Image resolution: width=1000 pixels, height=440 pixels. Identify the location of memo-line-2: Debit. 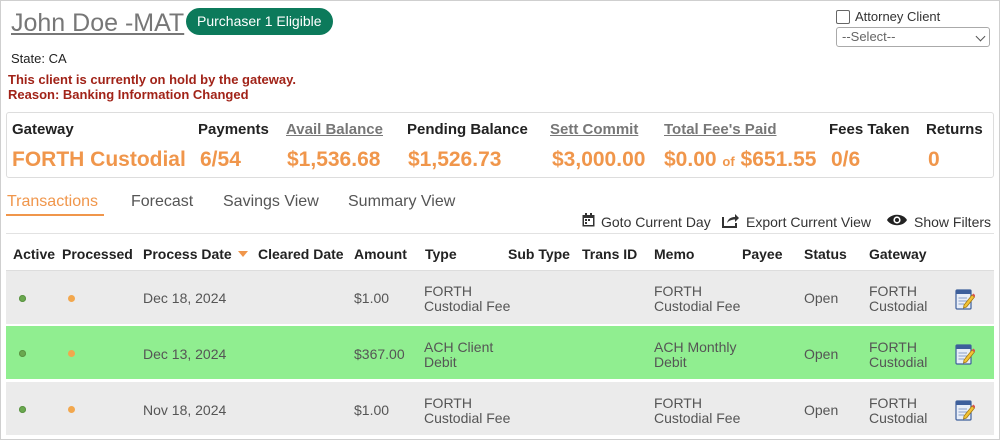
(670, 362).